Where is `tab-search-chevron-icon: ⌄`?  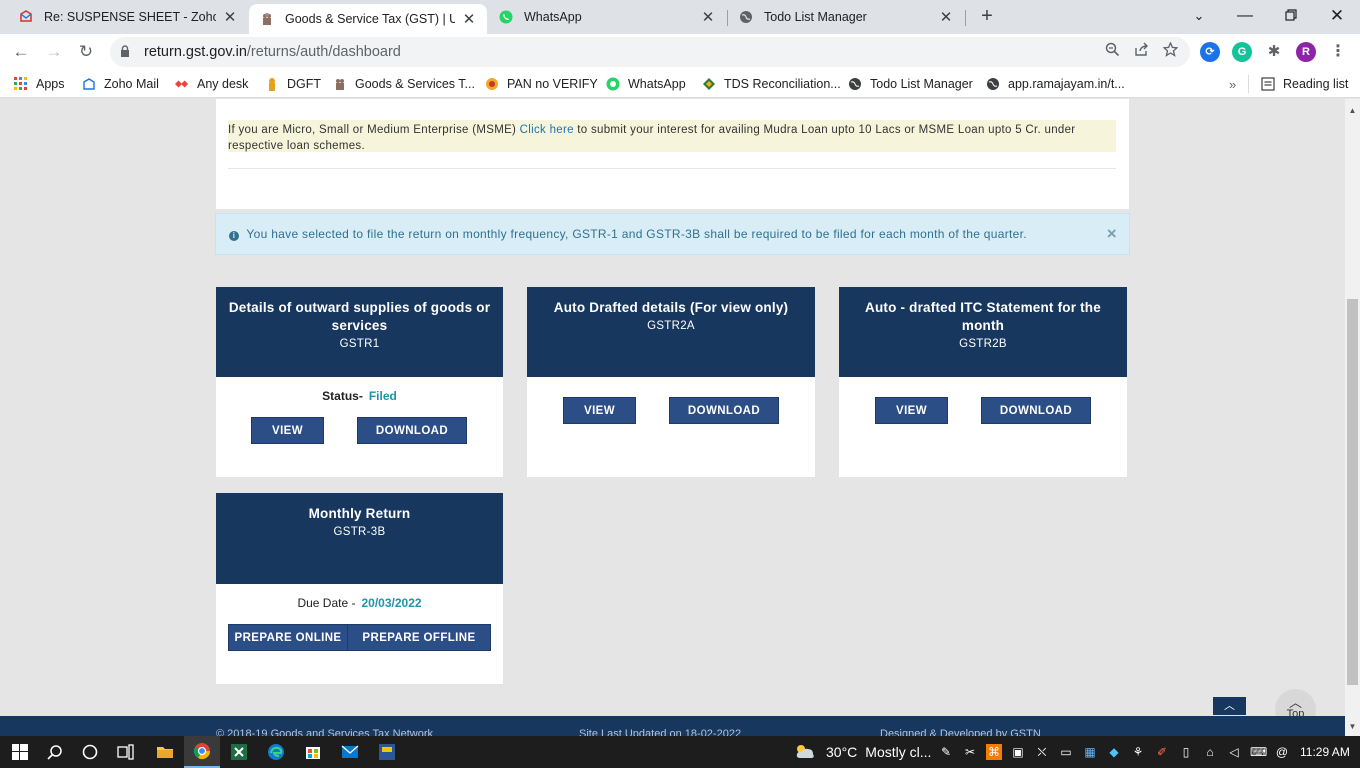
tab-search-chevron-icon: ⌄ is located at coordinates (1199, 17).